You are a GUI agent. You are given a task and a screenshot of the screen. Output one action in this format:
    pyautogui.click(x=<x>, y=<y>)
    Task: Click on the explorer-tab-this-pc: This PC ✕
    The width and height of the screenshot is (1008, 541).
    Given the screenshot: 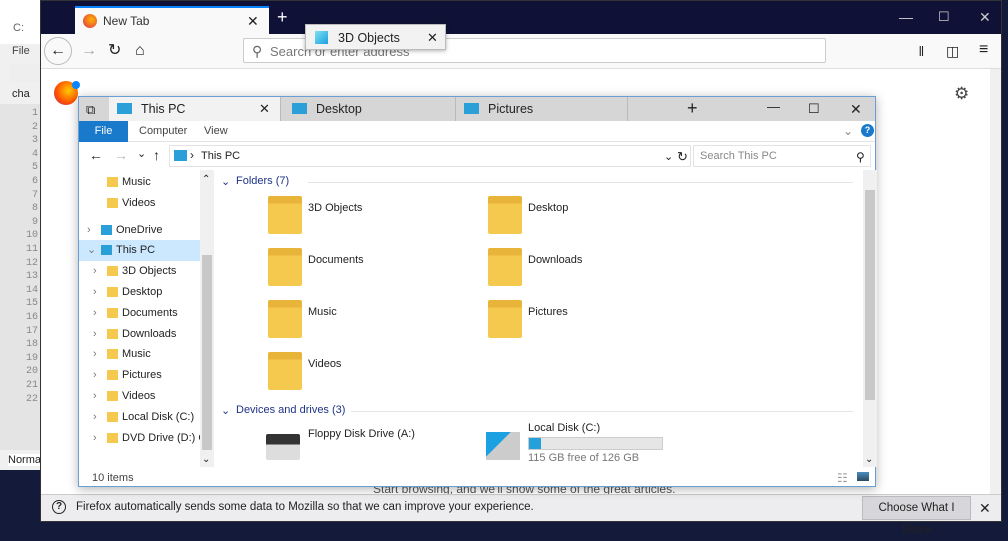 What is the action you would take?
    pyautogui.click(x=195, y=109)
    